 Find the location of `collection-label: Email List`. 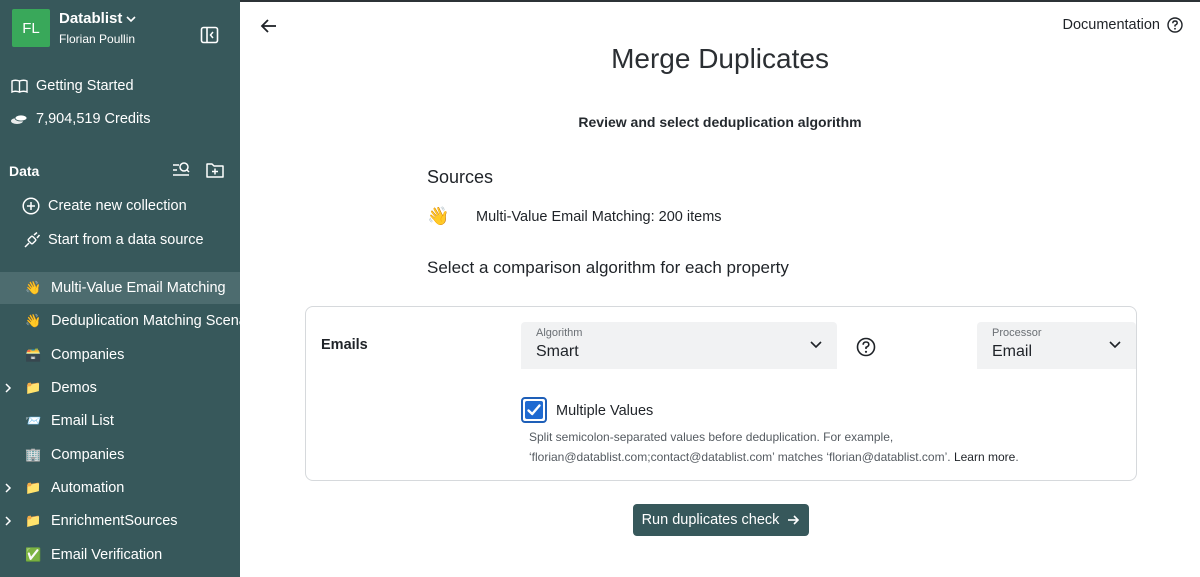

collection-label: Email List is located at coordinates (82, 421).